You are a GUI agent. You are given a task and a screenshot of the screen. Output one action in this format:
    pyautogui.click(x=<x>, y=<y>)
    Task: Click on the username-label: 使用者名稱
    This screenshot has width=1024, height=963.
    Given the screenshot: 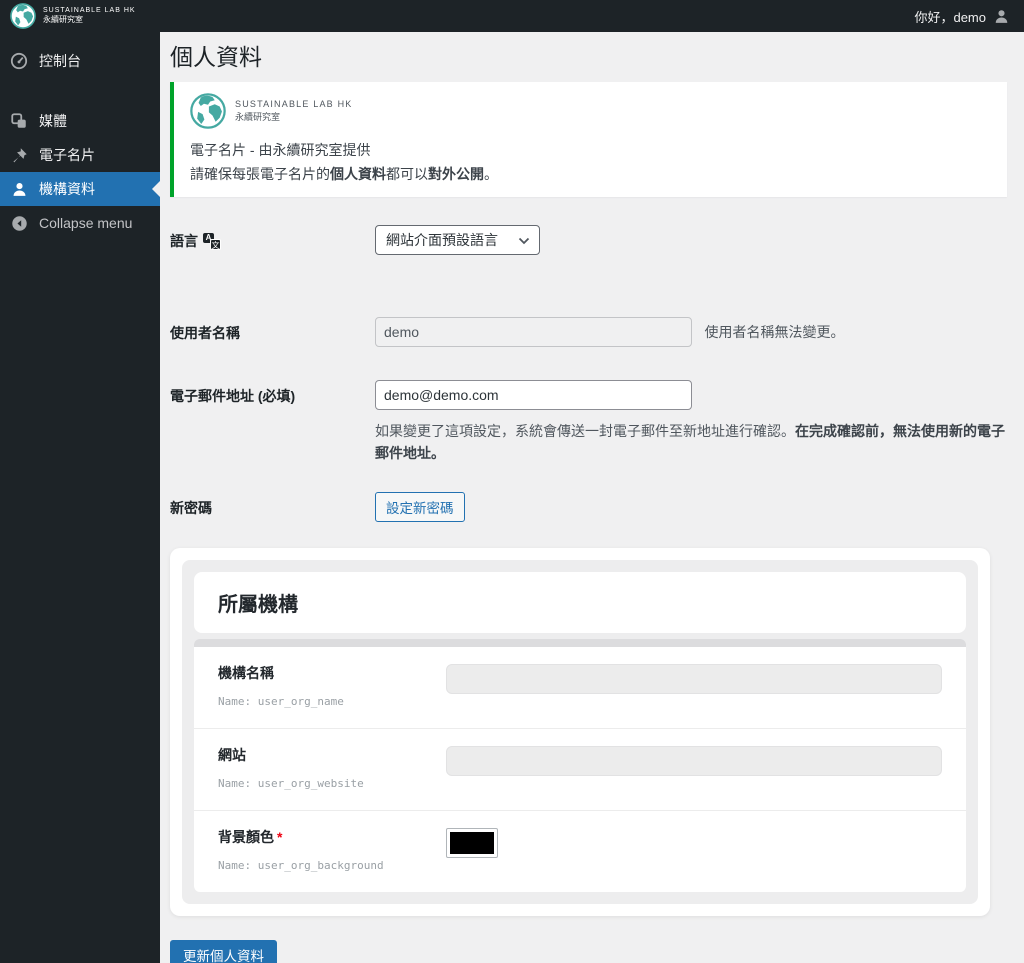 What is the action you would take?
    pyautogui.click(x=205, y=333)
    